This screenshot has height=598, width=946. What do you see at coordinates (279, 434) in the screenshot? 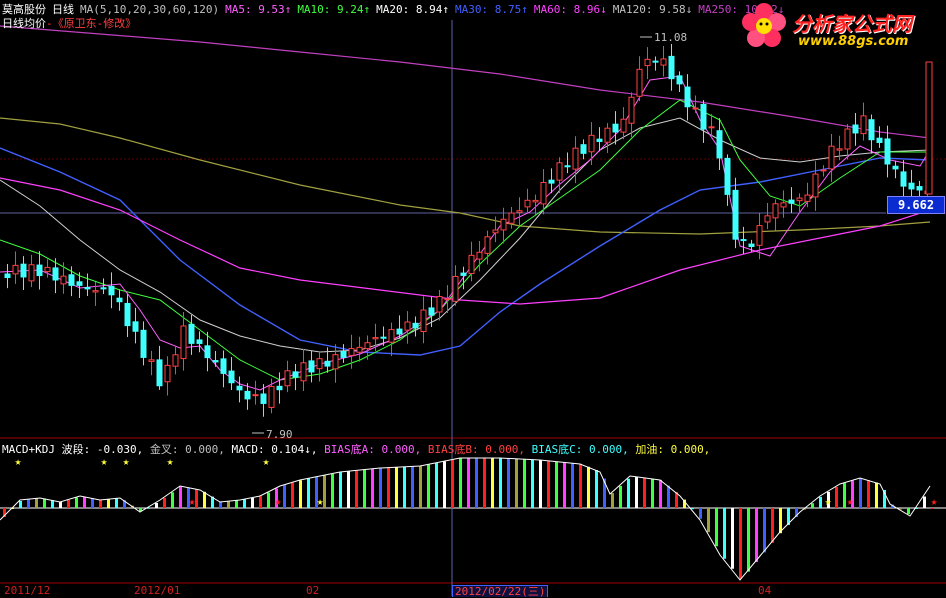
I see `low-price-label: 7.90` at bounding box center [279, 434].